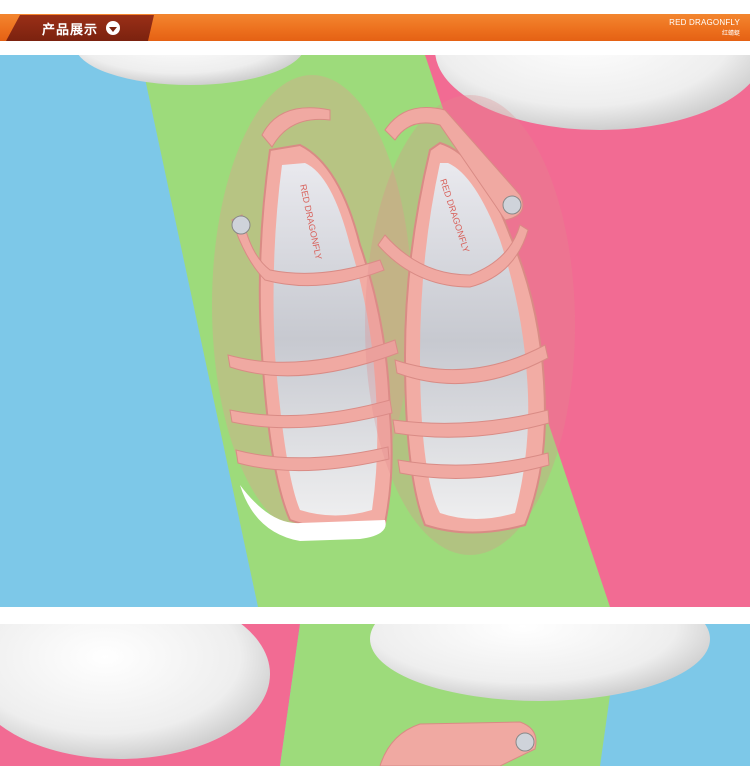 This screenshot has height=766, width=750. I want to click on chevron-down-icon, so click(113, 28).